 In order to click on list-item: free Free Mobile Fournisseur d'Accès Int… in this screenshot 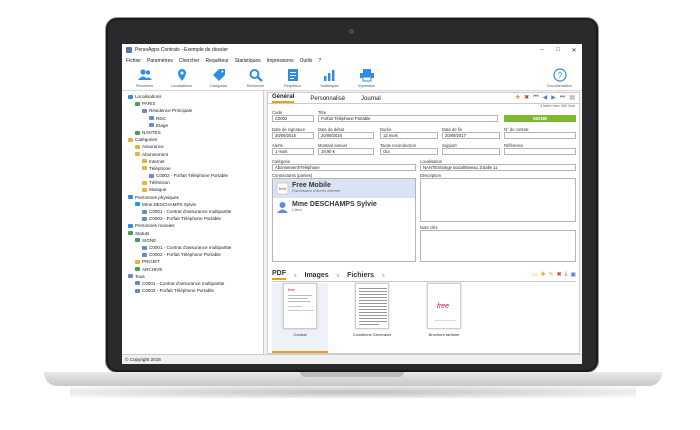, I will do `click(344, 188)`.